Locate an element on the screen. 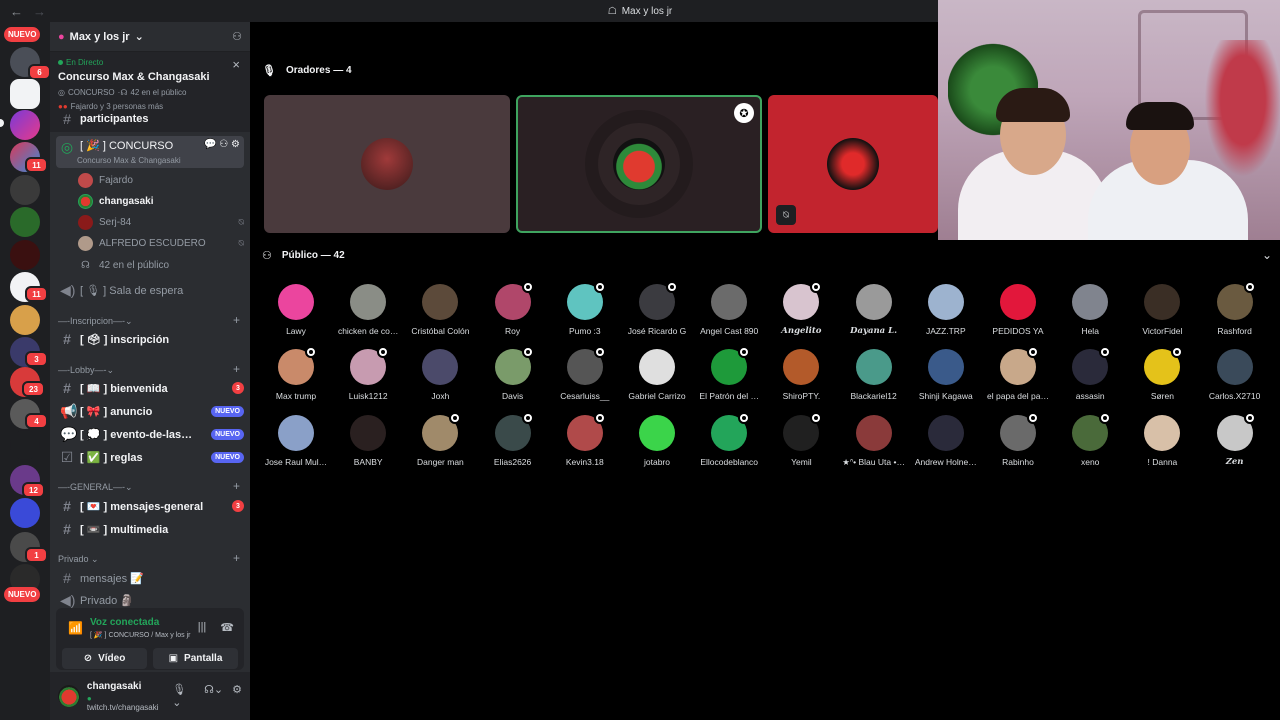 This screenshot has height=720, width=1280. category-inscripcion: —-Inscripcion—- ⌄ + is located at coordinates (149, 320).